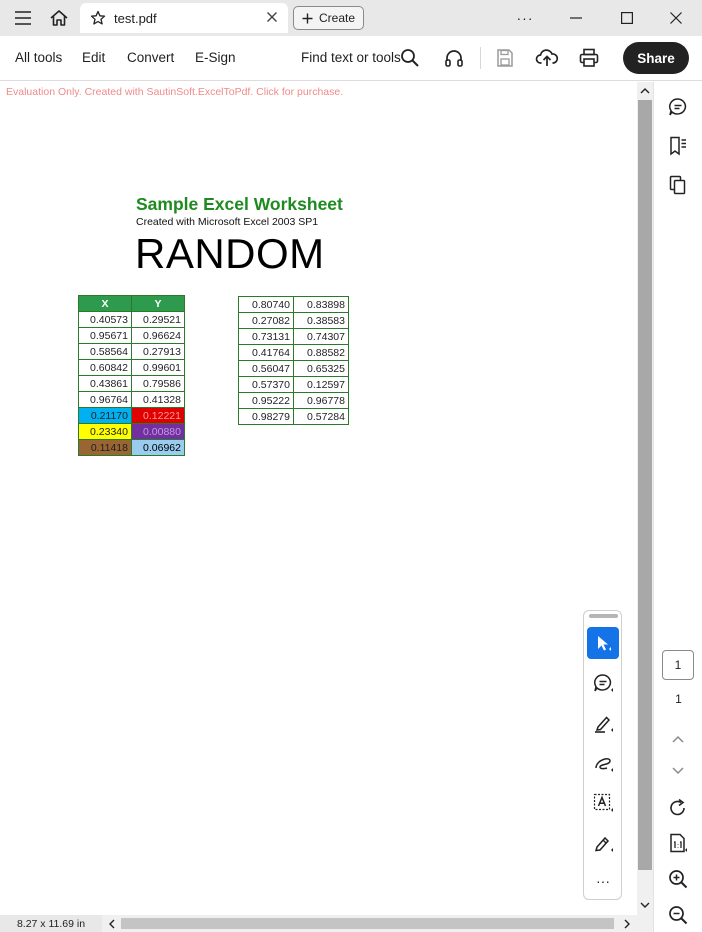 The image size is (702, 932). I want to click on table-row: 0.73131 0.74307, so click(293, 336).